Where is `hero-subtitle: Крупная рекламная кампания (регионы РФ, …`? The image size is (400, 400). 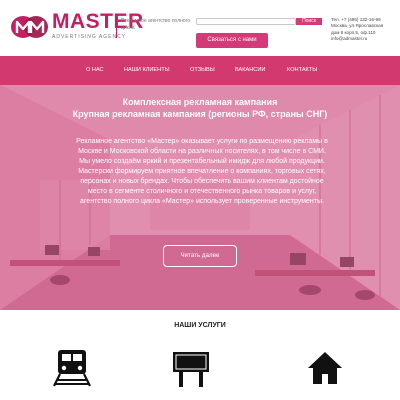 hero-subtitle: Крупная рекламная кампания (регионы РФ, … is located at coordinates (200, 114).